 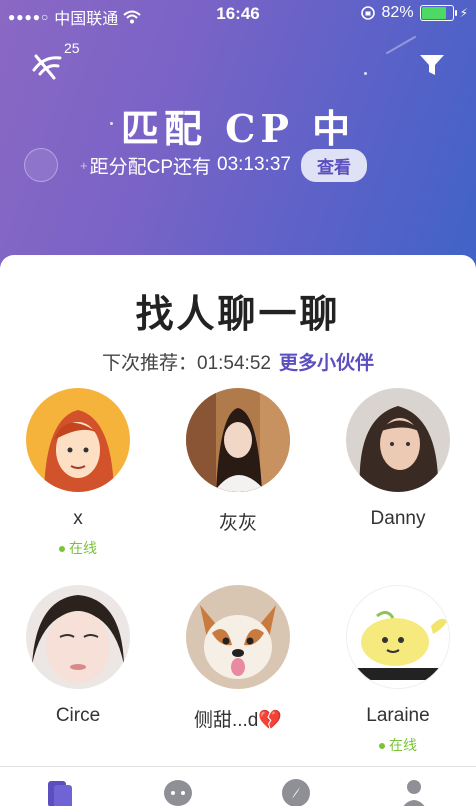 I want to click on more-friends-link: 更多小伙伴, so click(x=326, y=363).